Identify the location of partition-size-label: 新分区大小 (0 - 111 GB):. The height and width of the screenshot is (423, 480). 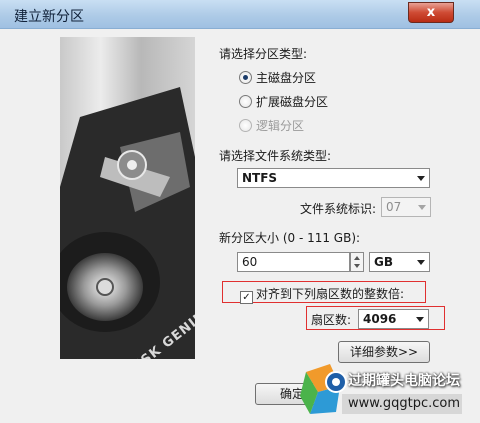
(290, 238).